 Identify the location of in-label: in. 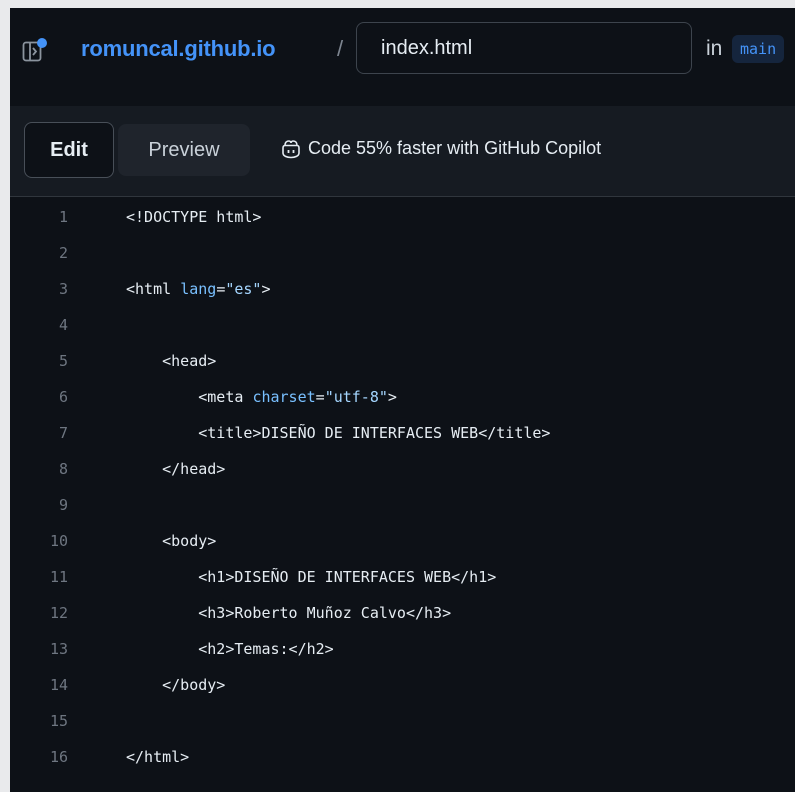
(714, 48).